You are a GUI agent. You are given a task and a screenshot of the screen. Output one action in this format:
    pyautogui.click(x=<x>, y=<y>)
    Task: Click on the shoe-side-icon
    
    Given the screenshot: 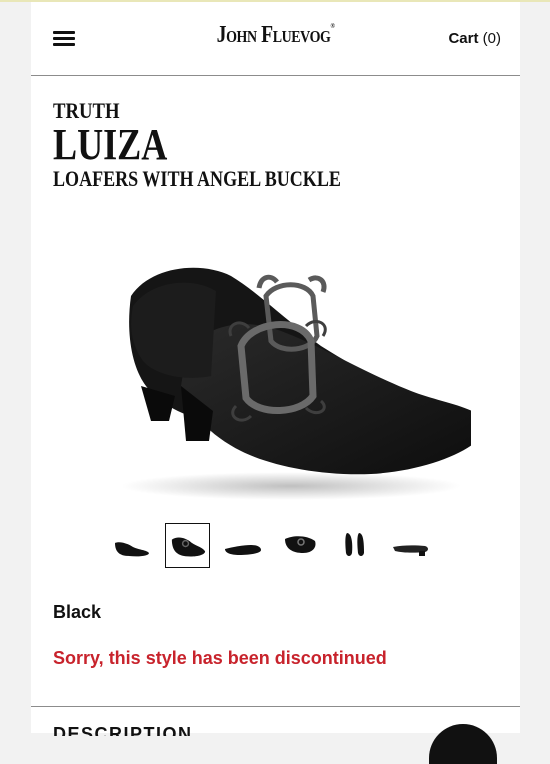 What is the action you would take?
    pyautogui.click(x=132, y=549)
    